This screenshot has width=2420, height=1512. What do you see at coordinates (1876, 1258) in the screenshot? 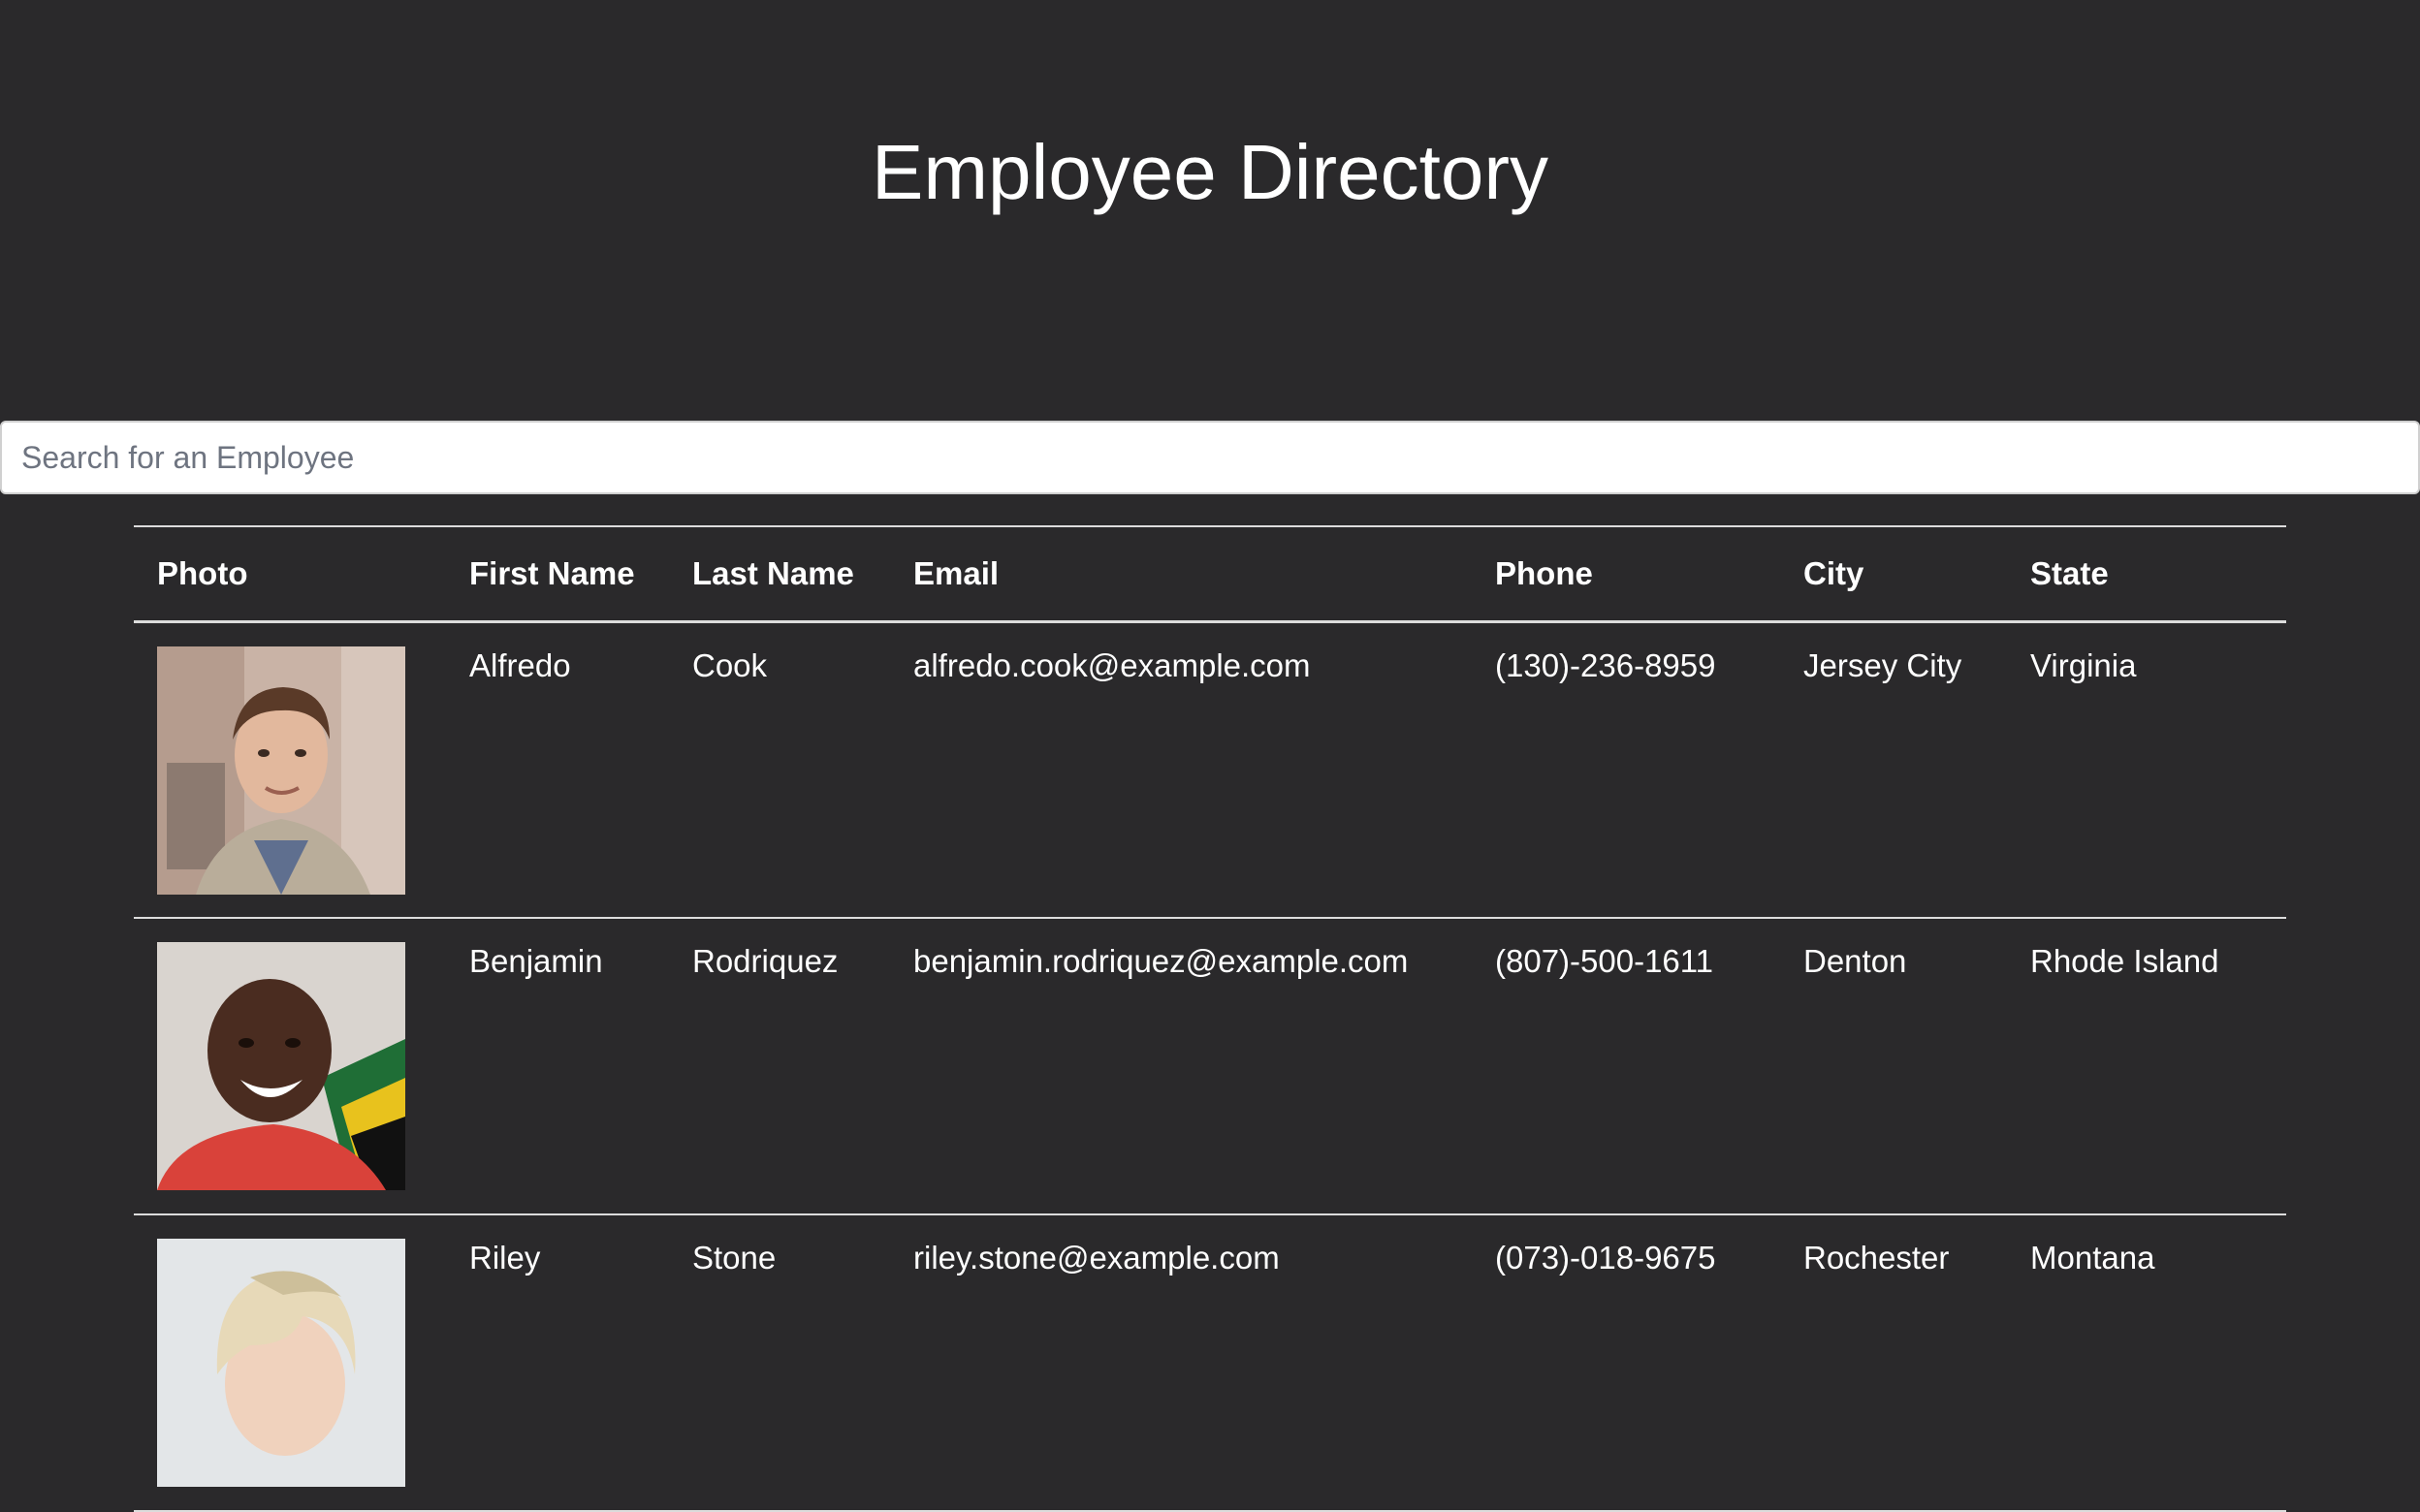
I see `city-cell: Rochester` at bounding box center [1876, 1258].